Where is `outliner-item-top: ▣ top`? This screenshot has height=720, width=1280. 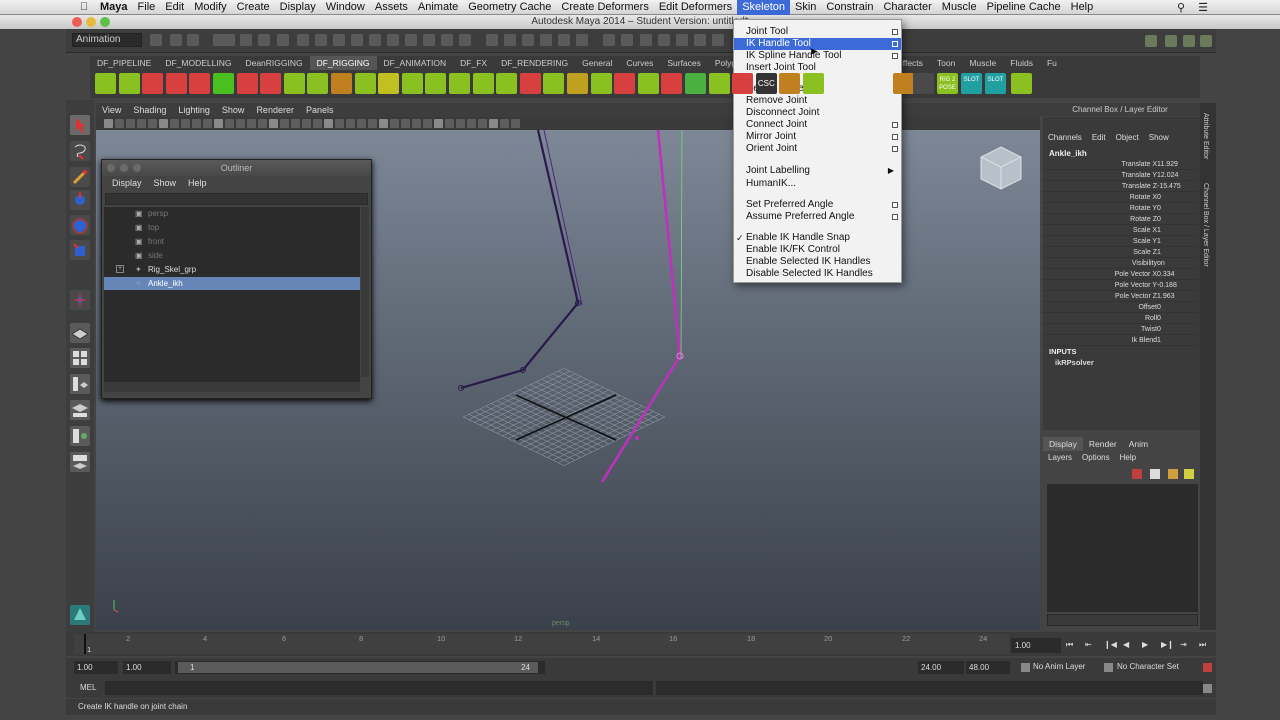
outliner-item-top: ▣ top is located at coordinates (232, 227).